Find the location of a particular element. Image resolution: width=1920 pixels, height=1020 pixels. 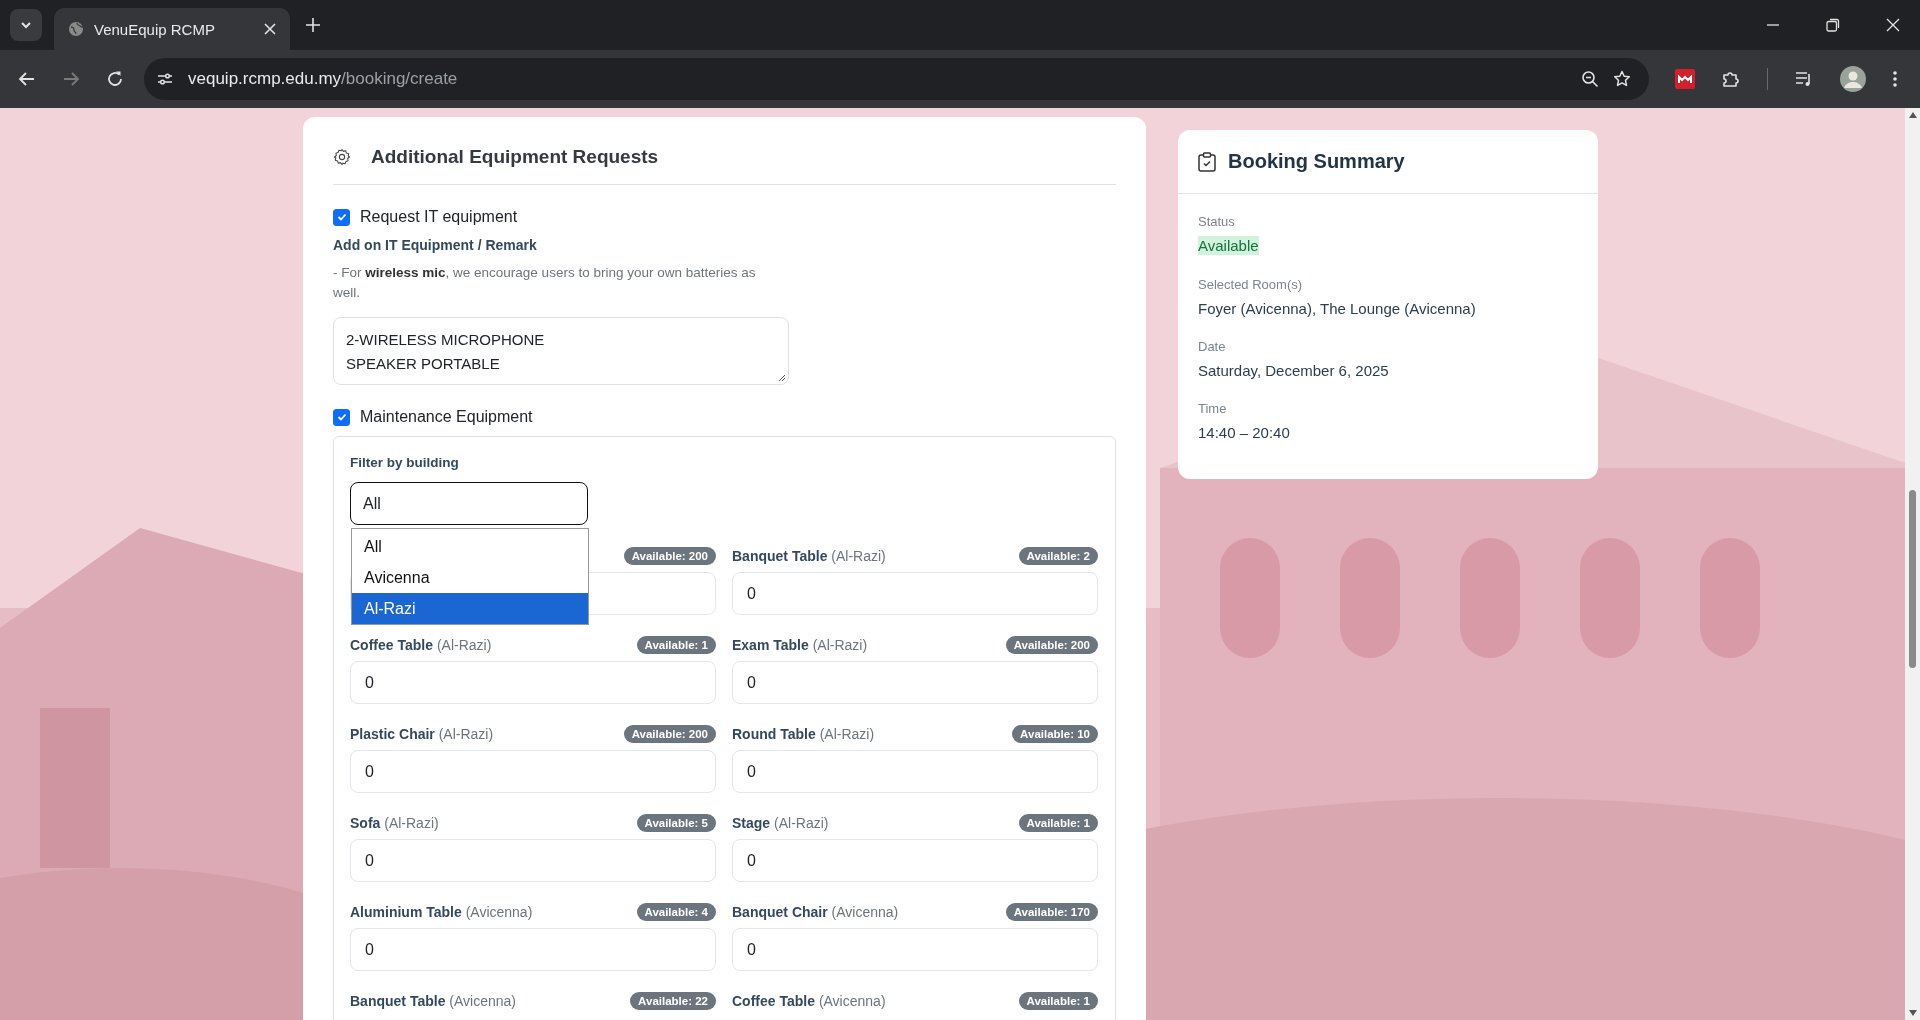

equipment-label: Coffee Table (Al-Razi) is located at coordinates (421, 645).